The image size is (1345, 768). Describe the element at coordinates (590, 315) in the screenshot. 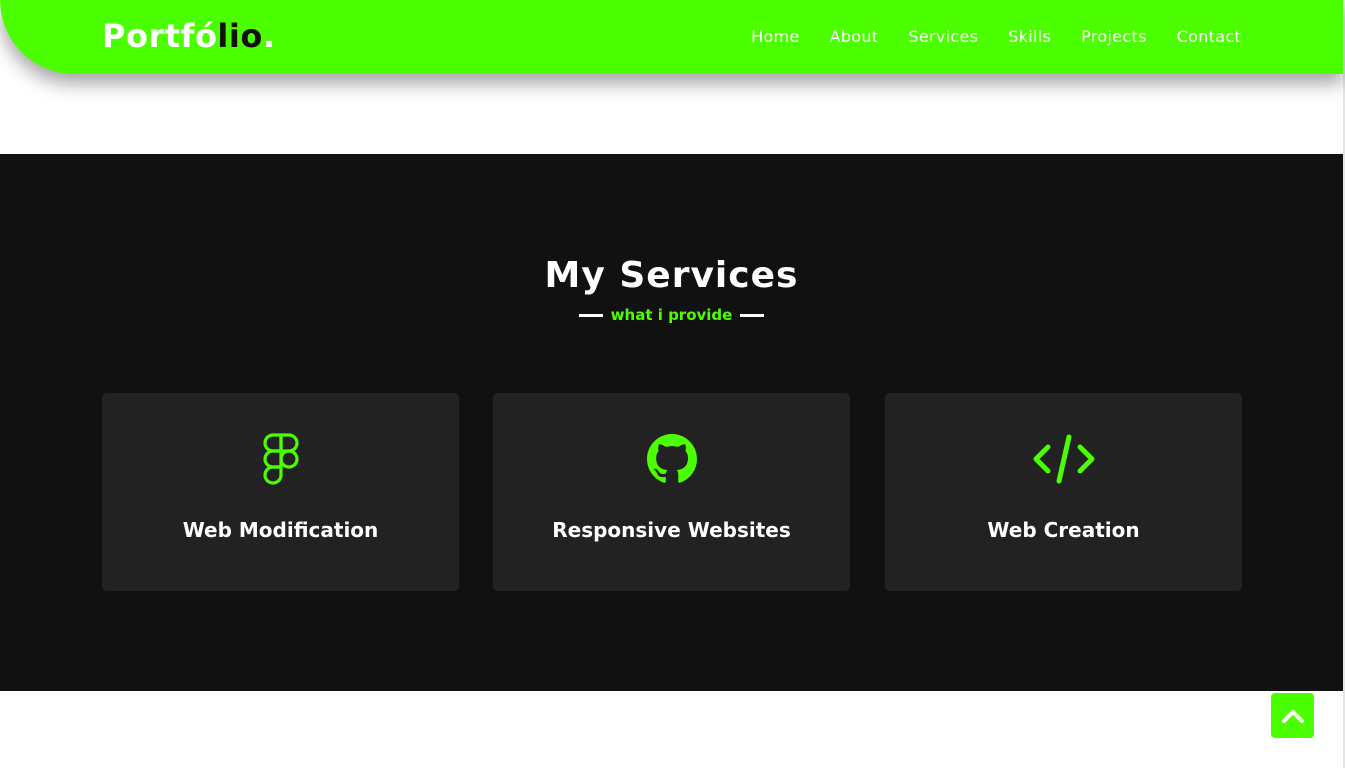

I see `subtitle-line-left` at that location.